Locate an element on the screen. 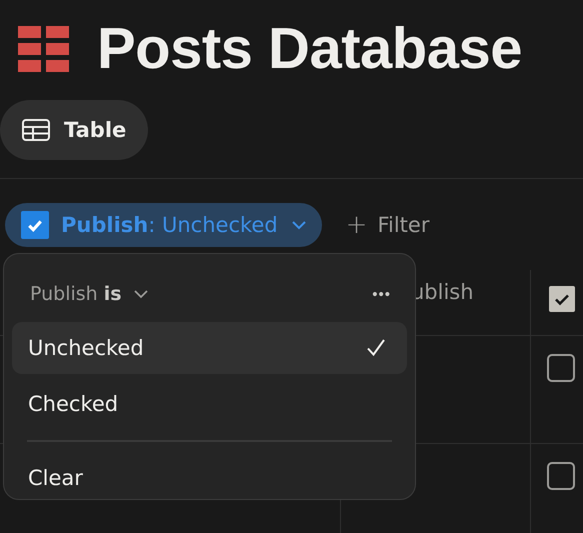  add-filter-button: + Filter is located at coordinates (388, 225).